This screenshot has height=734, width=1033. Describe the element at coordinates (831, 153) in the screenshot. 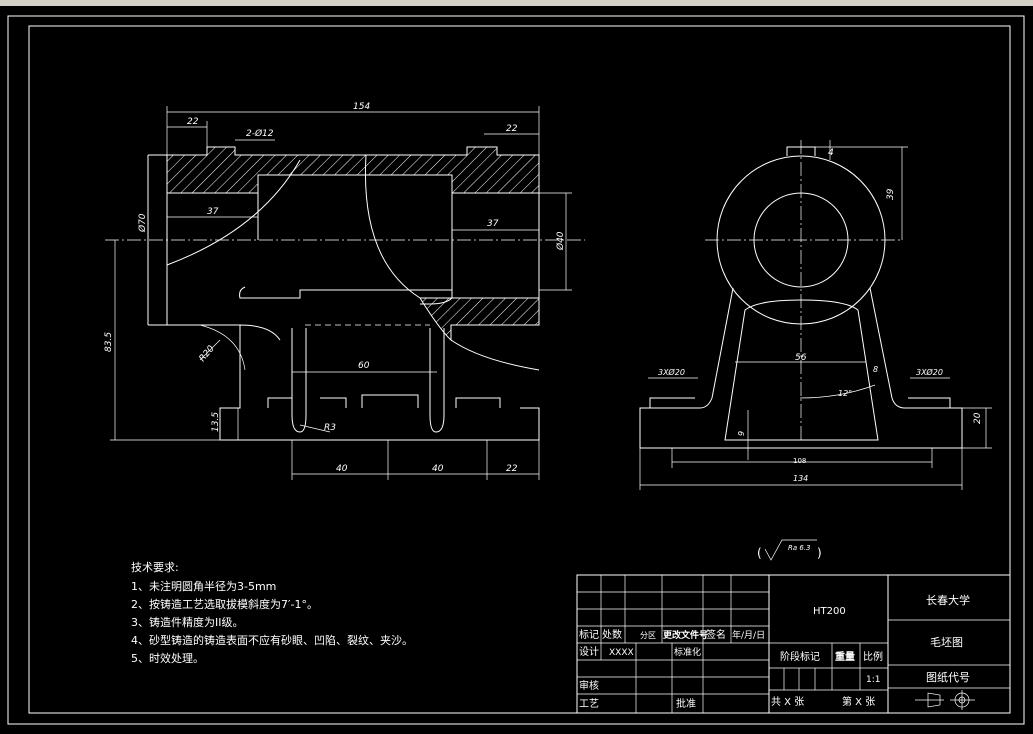

I see `dim-4: 4` at that location.